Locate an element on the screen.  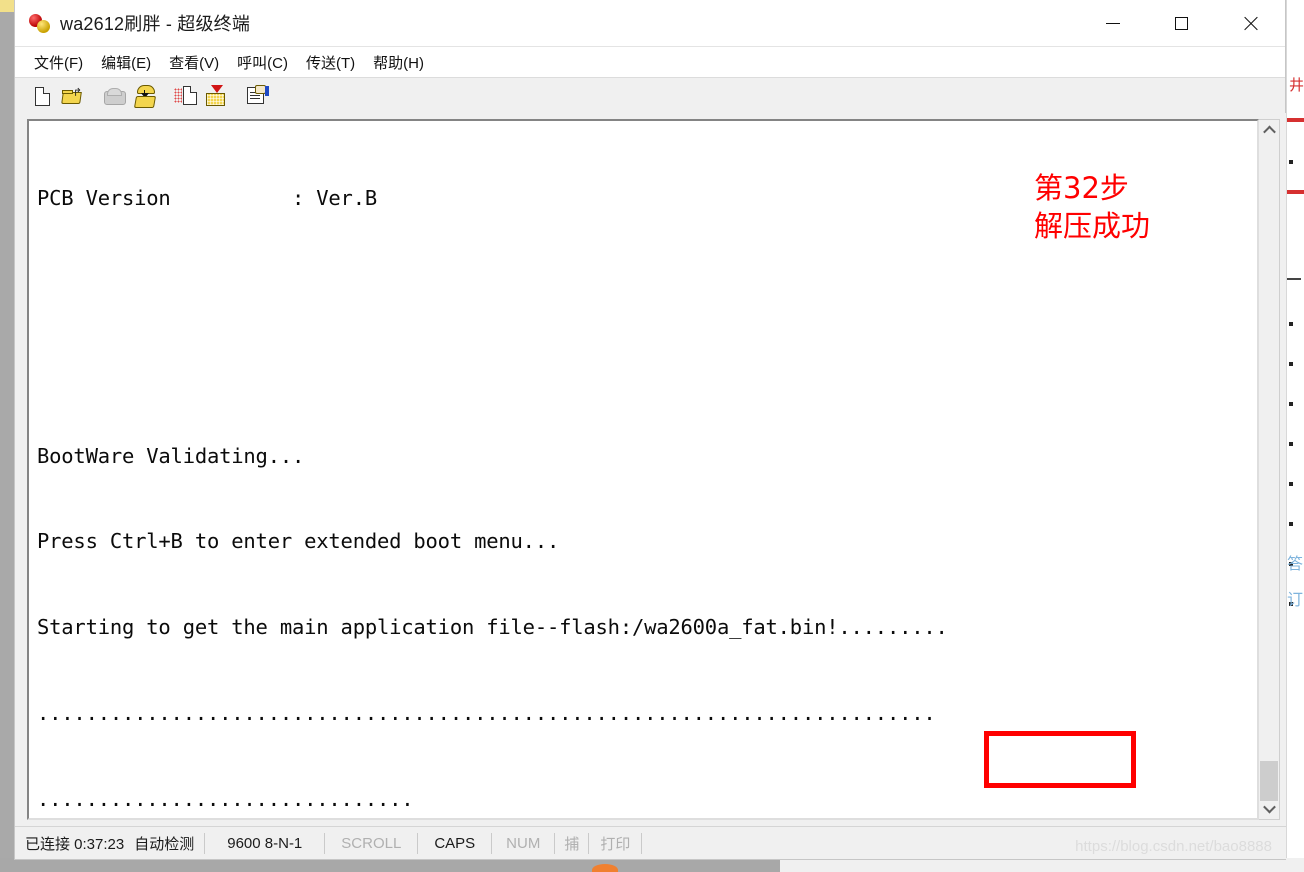
maximize-button is located at coordinates (1181, 23).